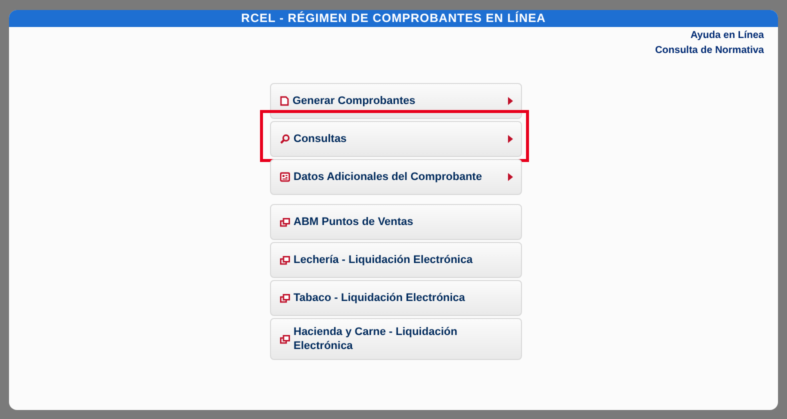  Describe the element at coordinates (396, 101) in the screenshot. I see `menu-item: Generar Comprobantes` at that location.